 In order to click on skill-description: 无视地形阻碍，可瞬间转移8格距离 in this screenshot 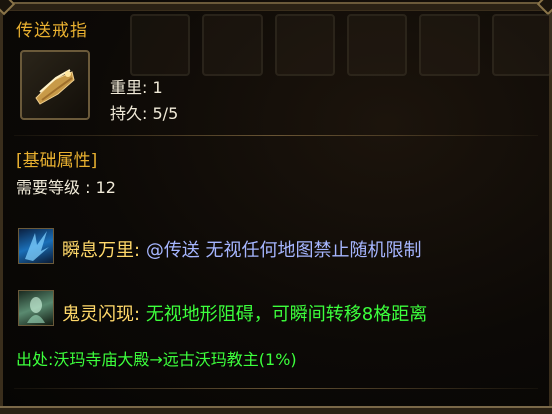, I will do `click(286, 314)`.